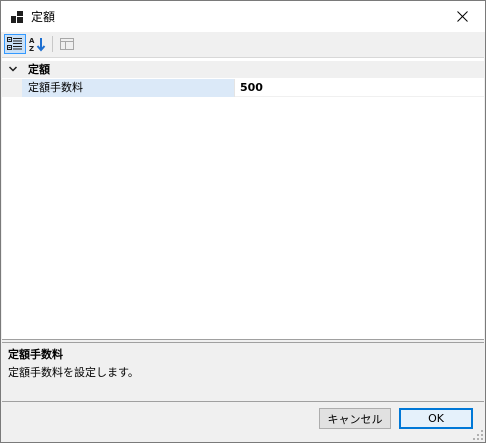  What do you see at coordinates (251, 88) in the screenshot?
I see `property-value: 500` at bounding box center [251, 88].